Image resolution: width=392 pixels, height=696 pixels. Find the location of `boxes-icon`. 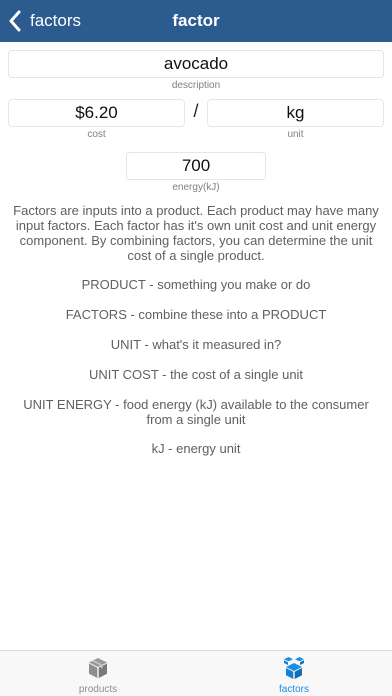

boxes-icon is located at coordinates (294, 668).